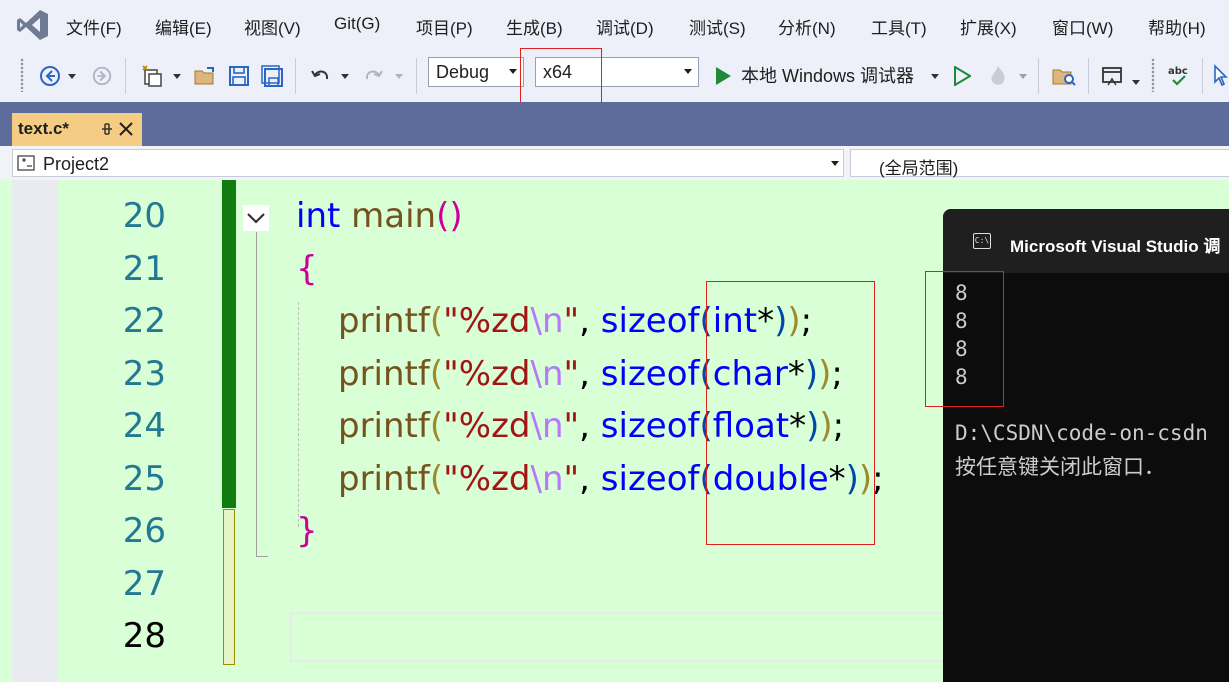  Describe the element at coordinates (988, 26) in the screenshot. I see `menu-extensions: 扩展(X)` at that location.